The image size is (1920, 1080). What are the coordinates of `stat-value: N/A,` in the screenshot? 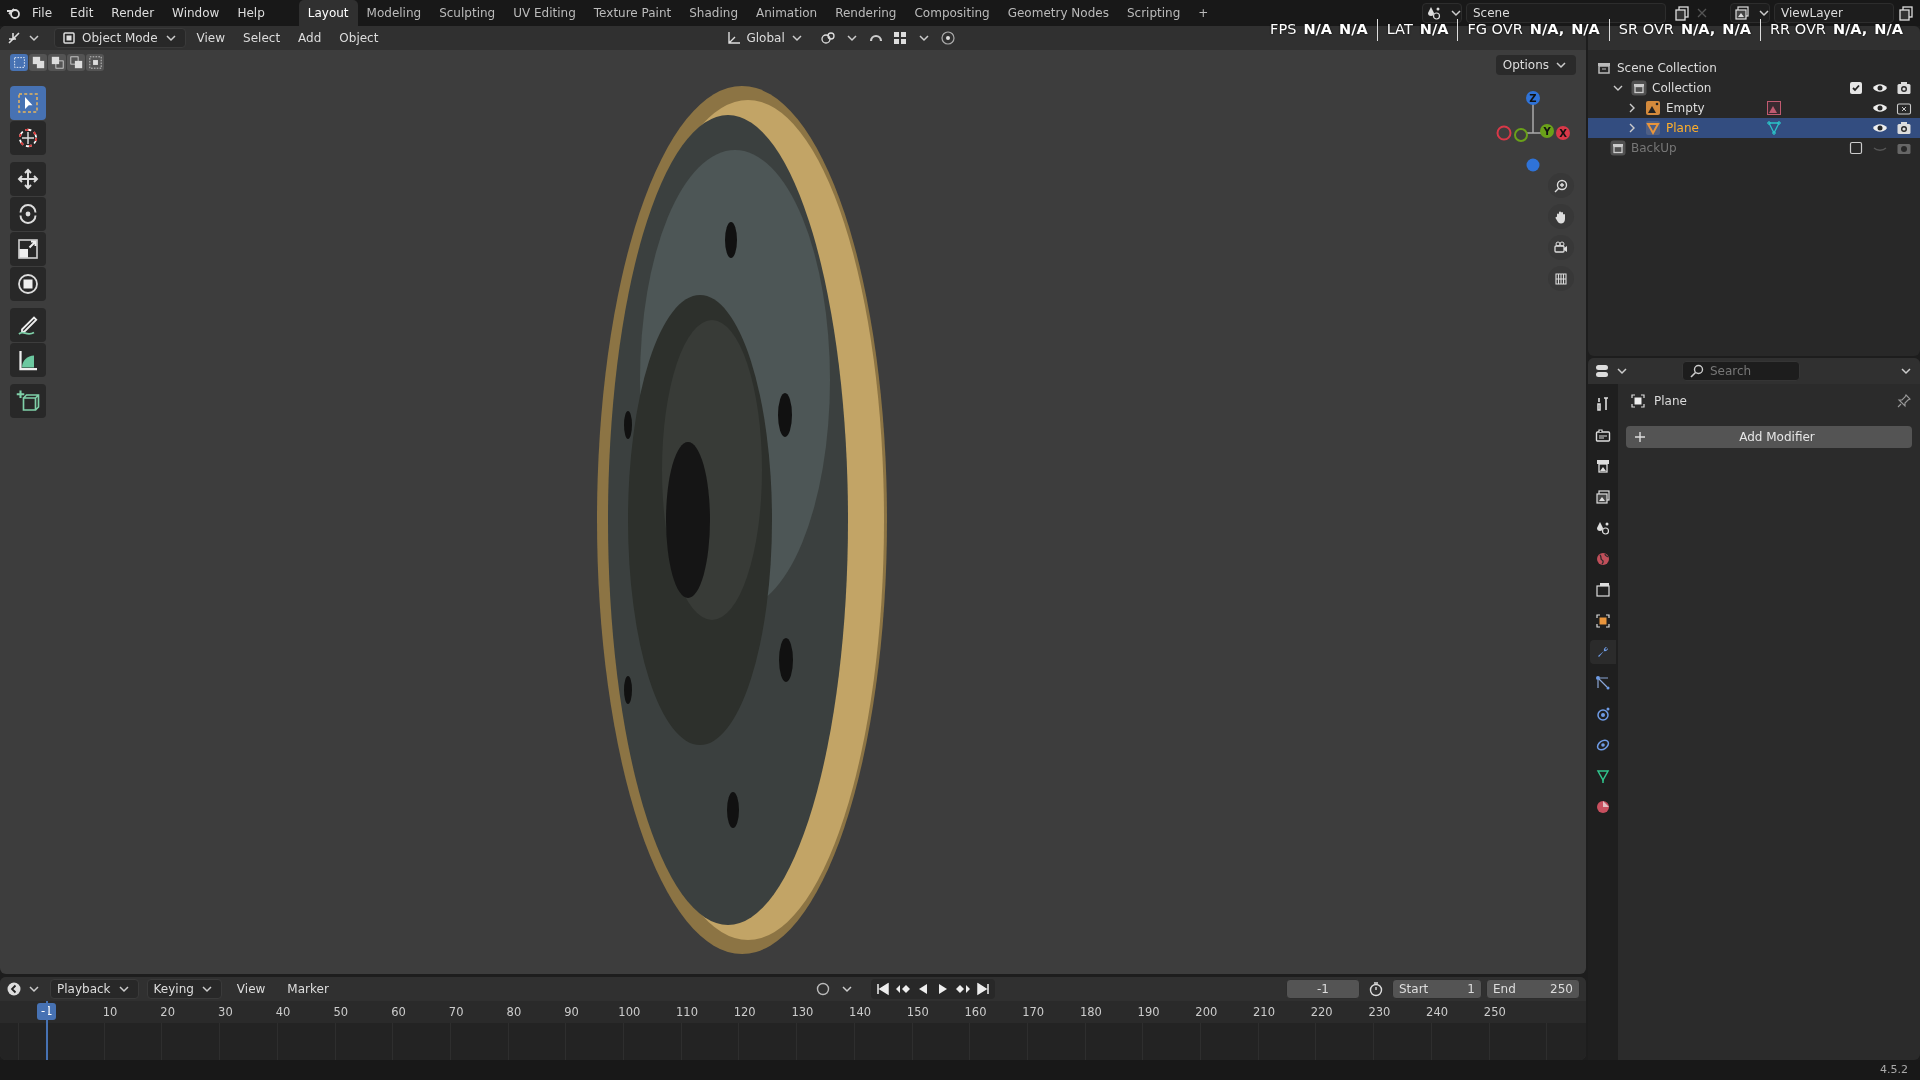 It's located at (1698, 29).